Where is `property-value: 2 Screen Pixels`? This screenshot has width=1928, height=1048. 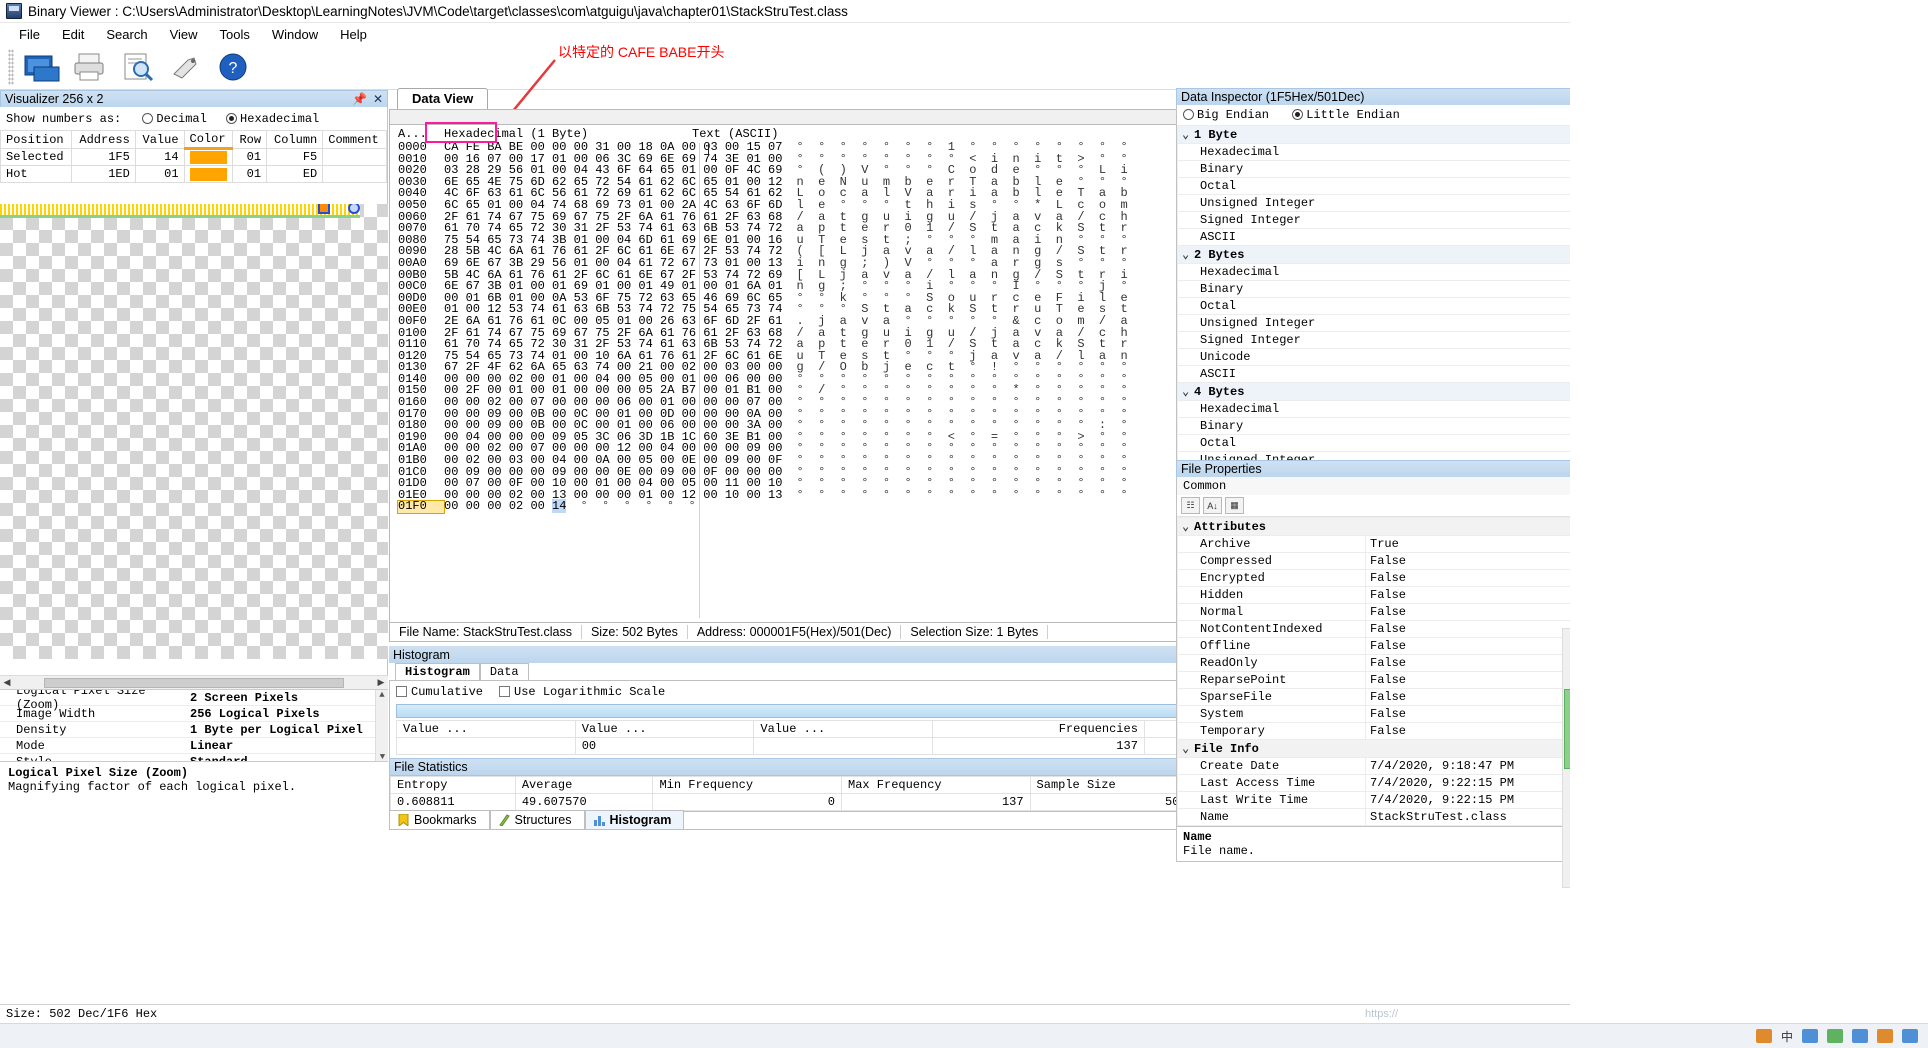
property-value: 2 Screen Pixels is located at coordinates (244, 697).